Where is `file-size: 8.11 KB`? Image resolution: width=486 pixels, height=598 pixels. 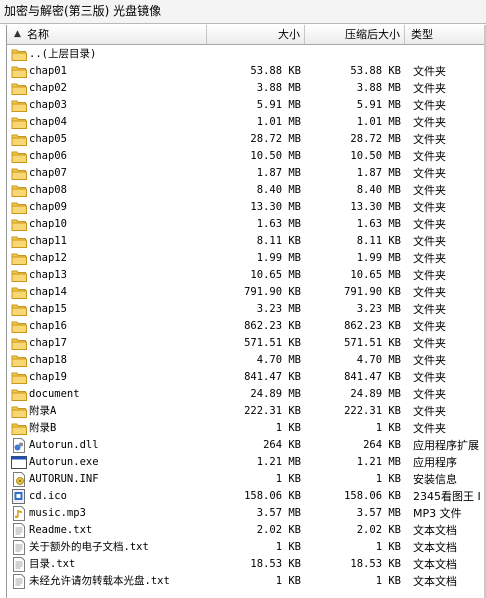 file-size: 8.11 KB is located at coordinates (278, 241).